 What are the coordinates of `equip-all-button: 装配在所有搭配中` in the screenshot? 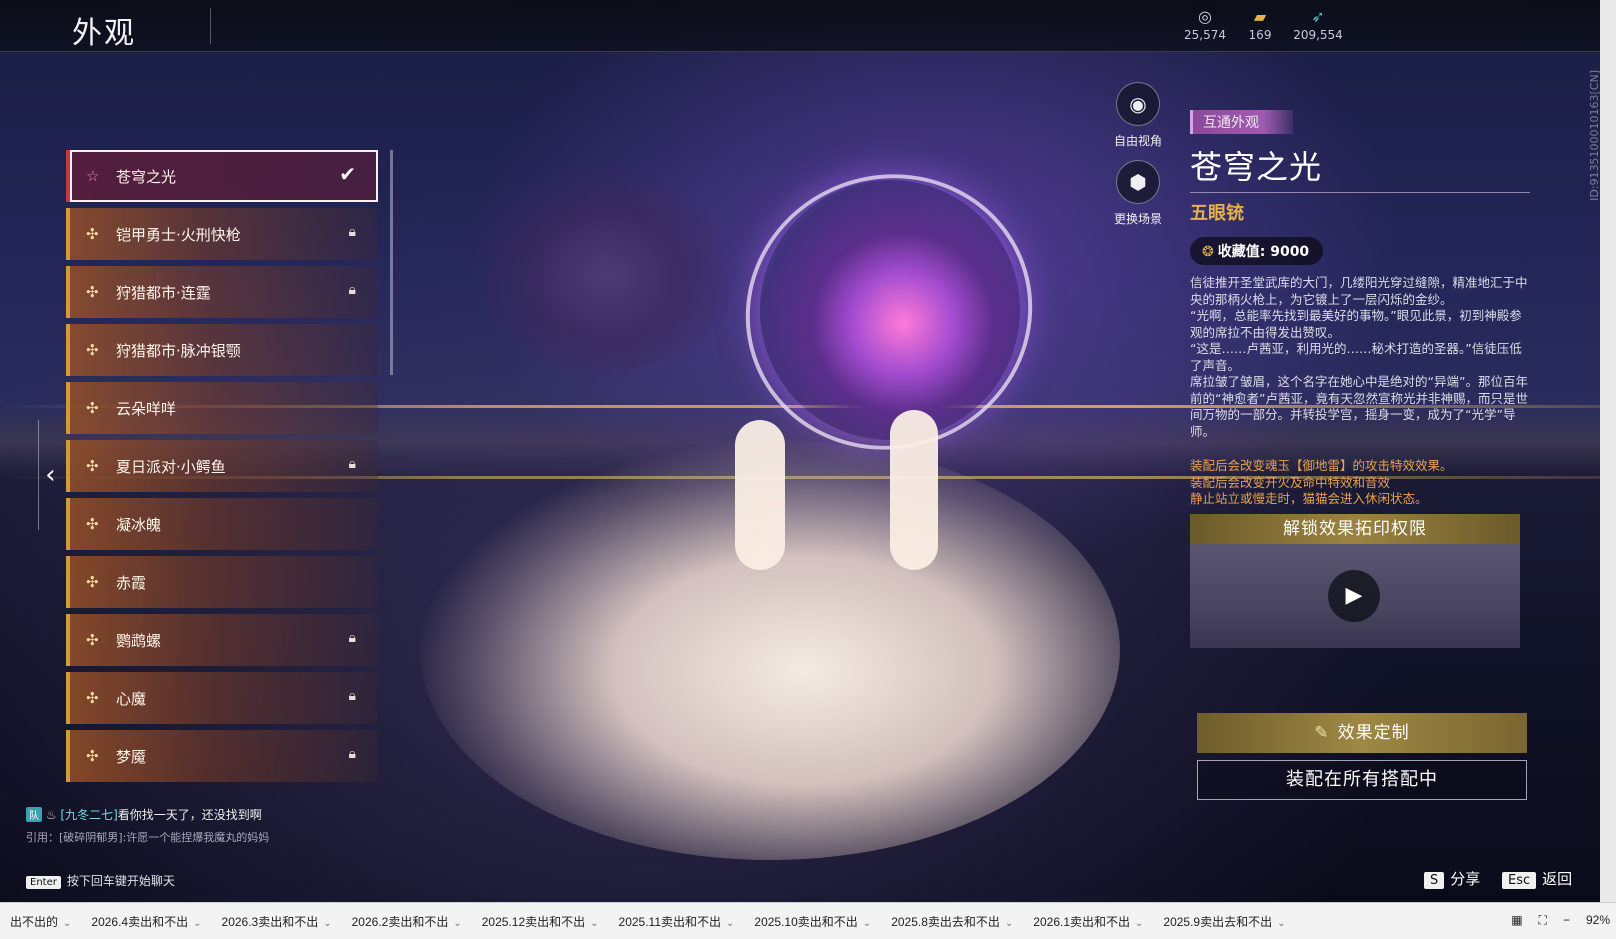 It's located at (1362, 780).